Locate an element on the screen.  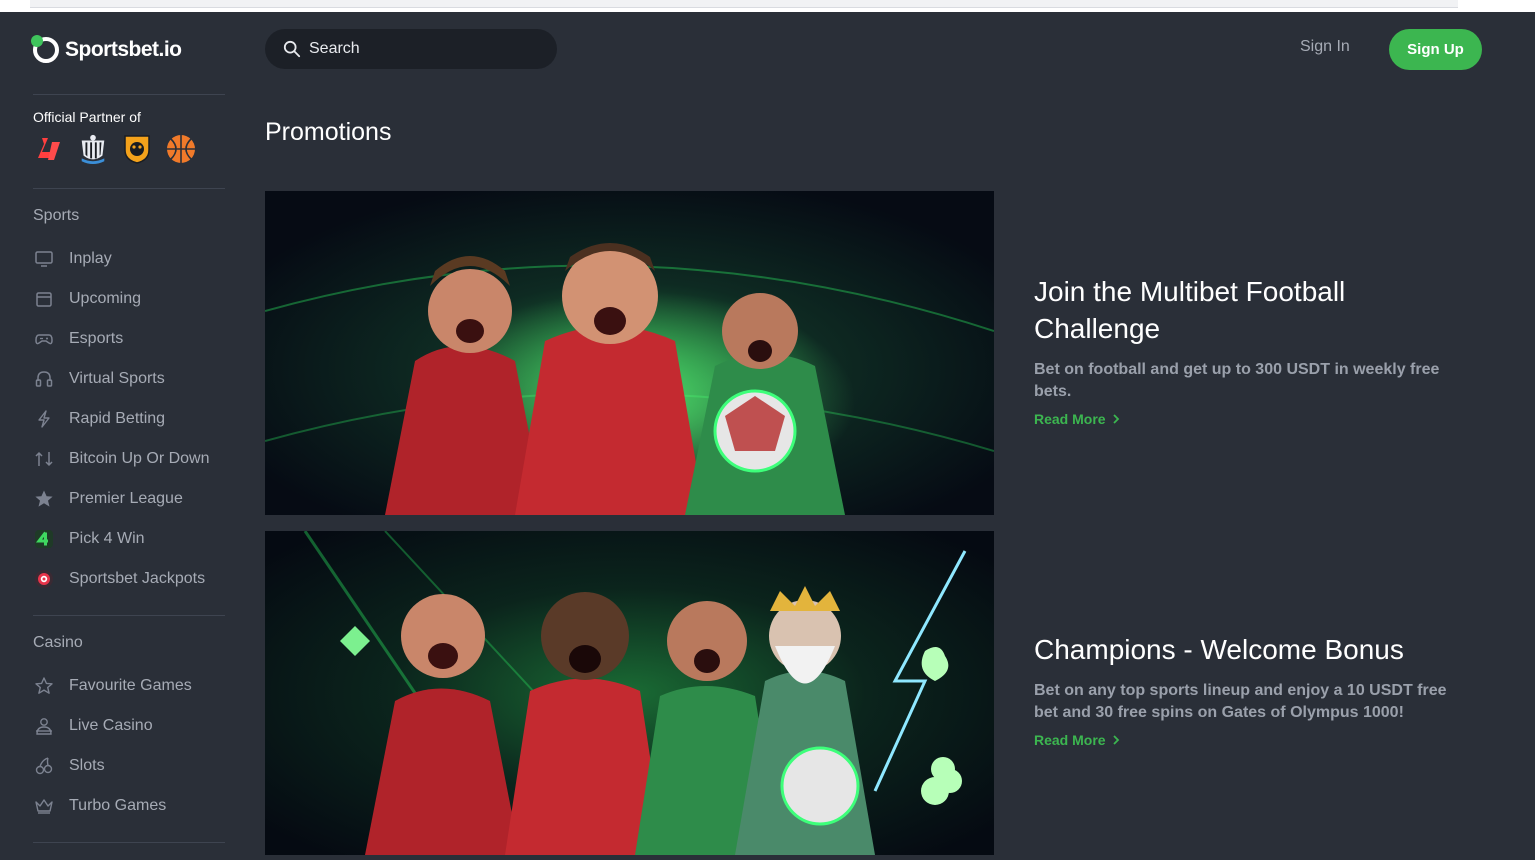
sidebar-item-turbo-games: Turbo Games is located at coordinates (129, 806).